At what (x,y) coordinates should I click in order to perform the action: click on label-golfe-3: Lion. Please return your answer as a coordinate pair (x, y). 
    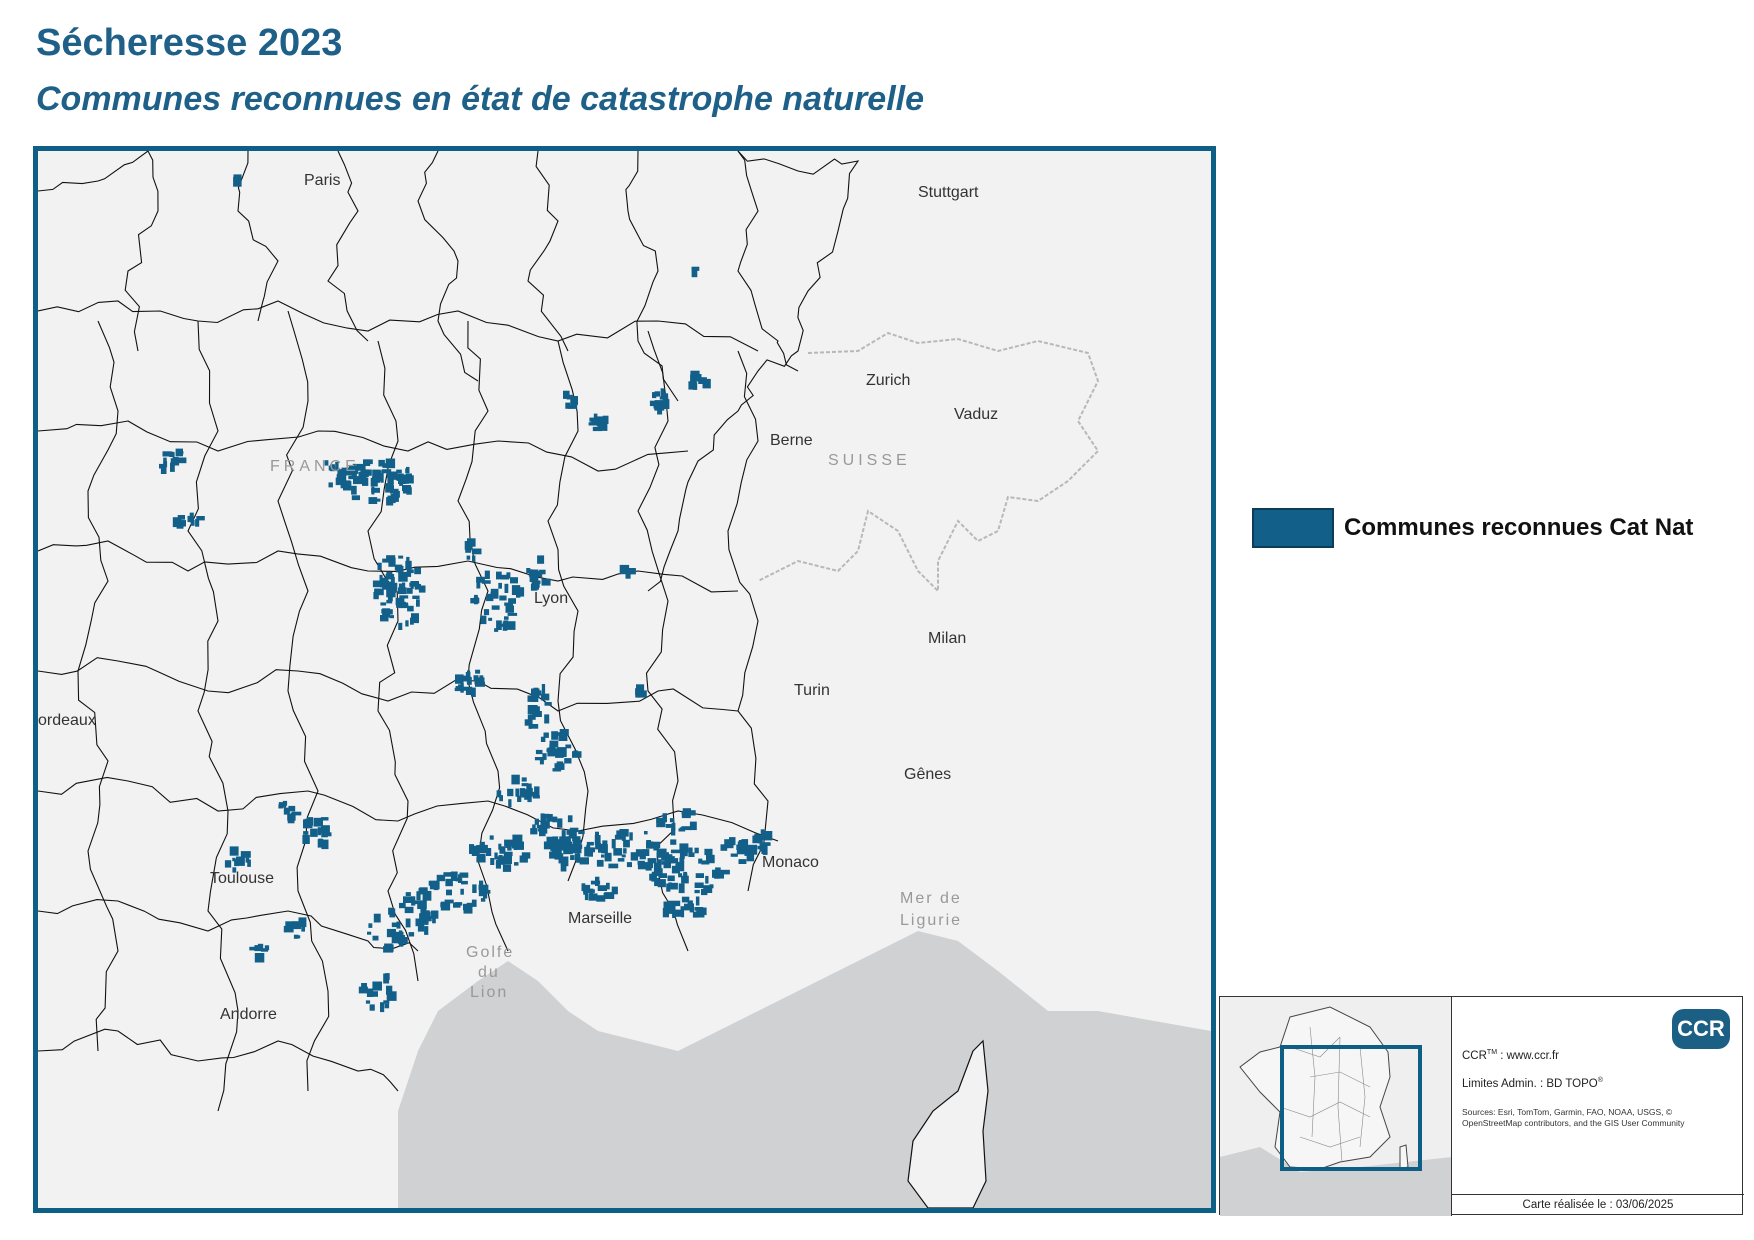
    Looking at the image, I should click on (489, 992).